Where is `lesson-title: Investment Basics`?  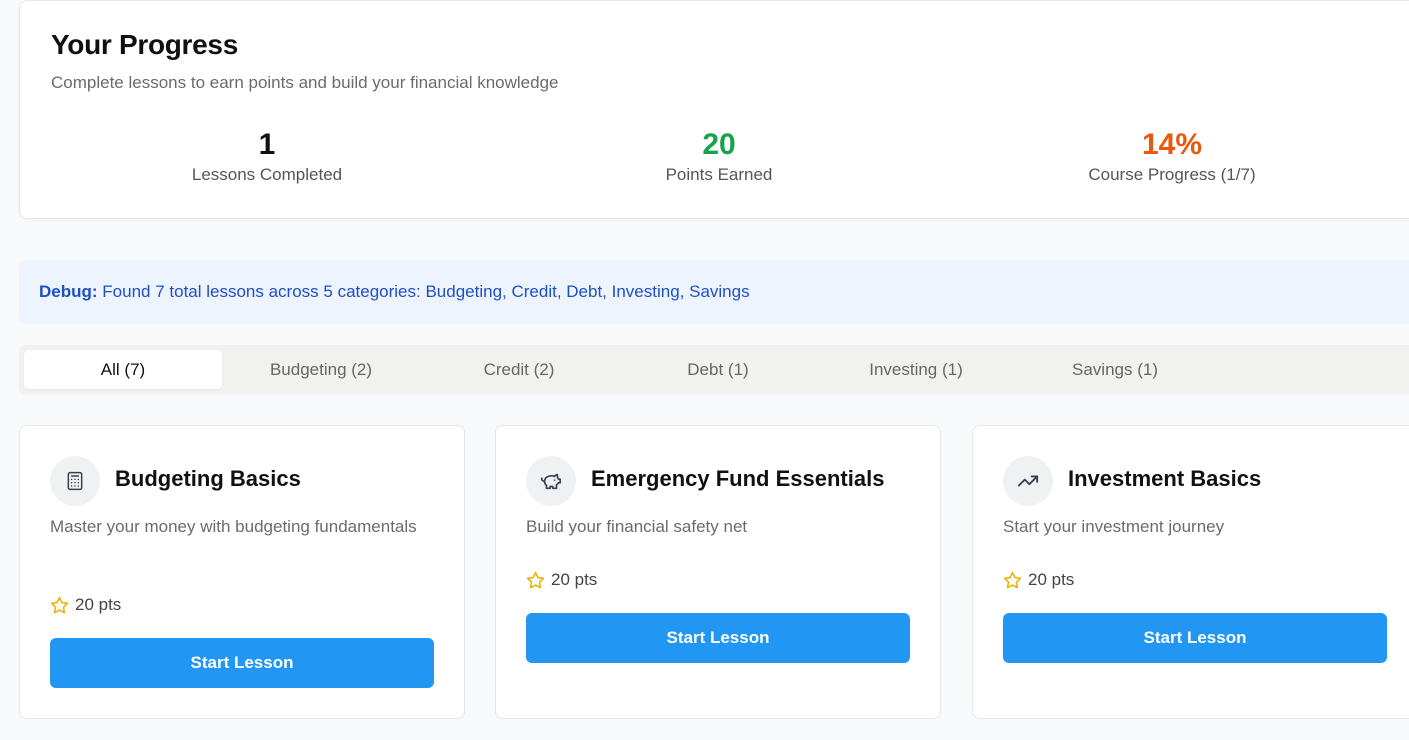
lesson-title: Investment Basics is located at coordinates (1165, 478).